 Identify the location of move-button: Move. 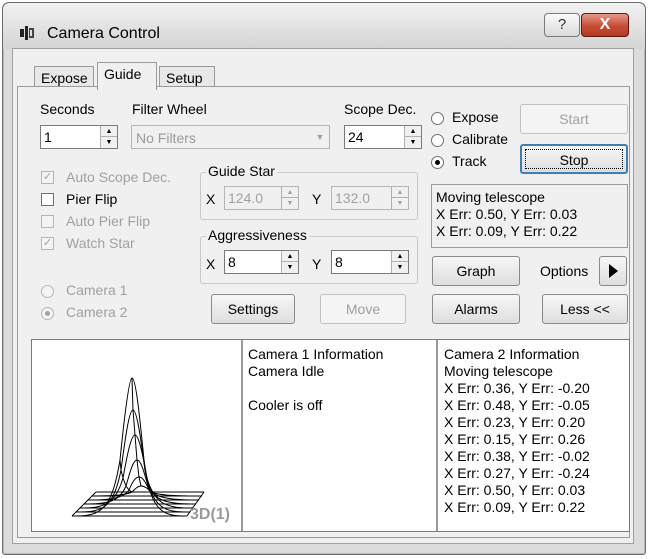
(363, 309).